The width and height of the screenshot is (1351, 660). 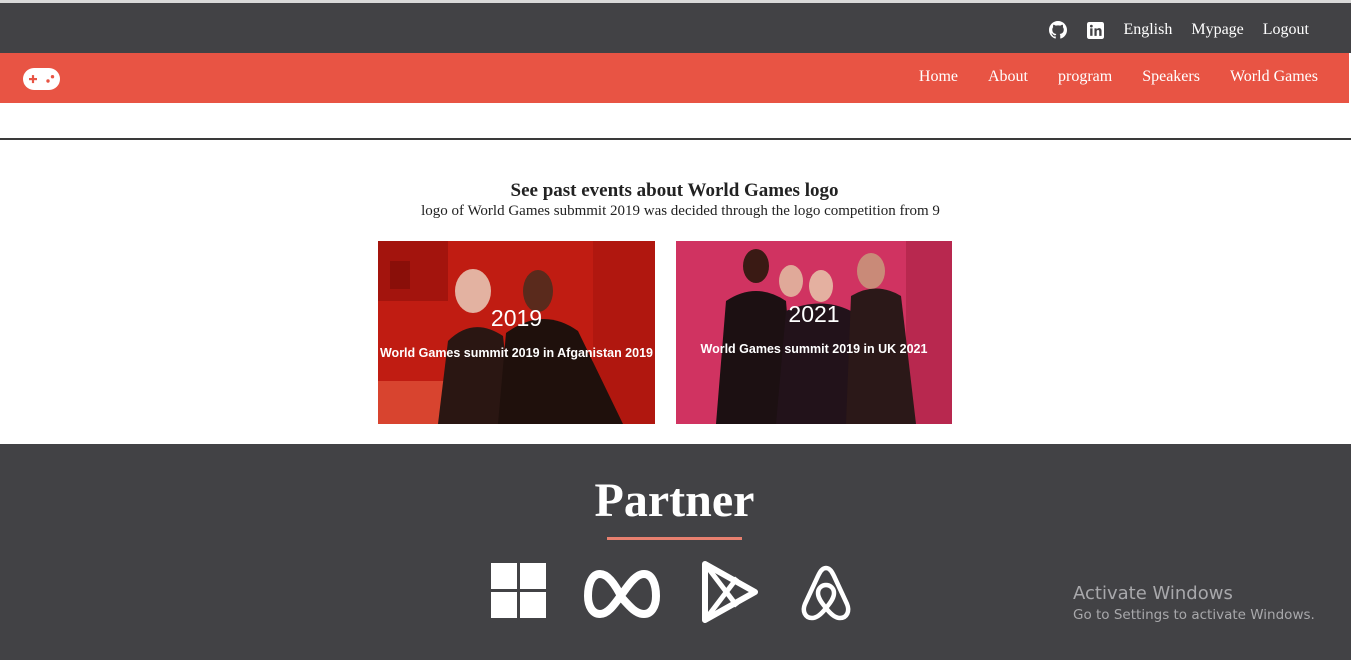 I want to click on google-play-icon, so click(x=730, y=594).